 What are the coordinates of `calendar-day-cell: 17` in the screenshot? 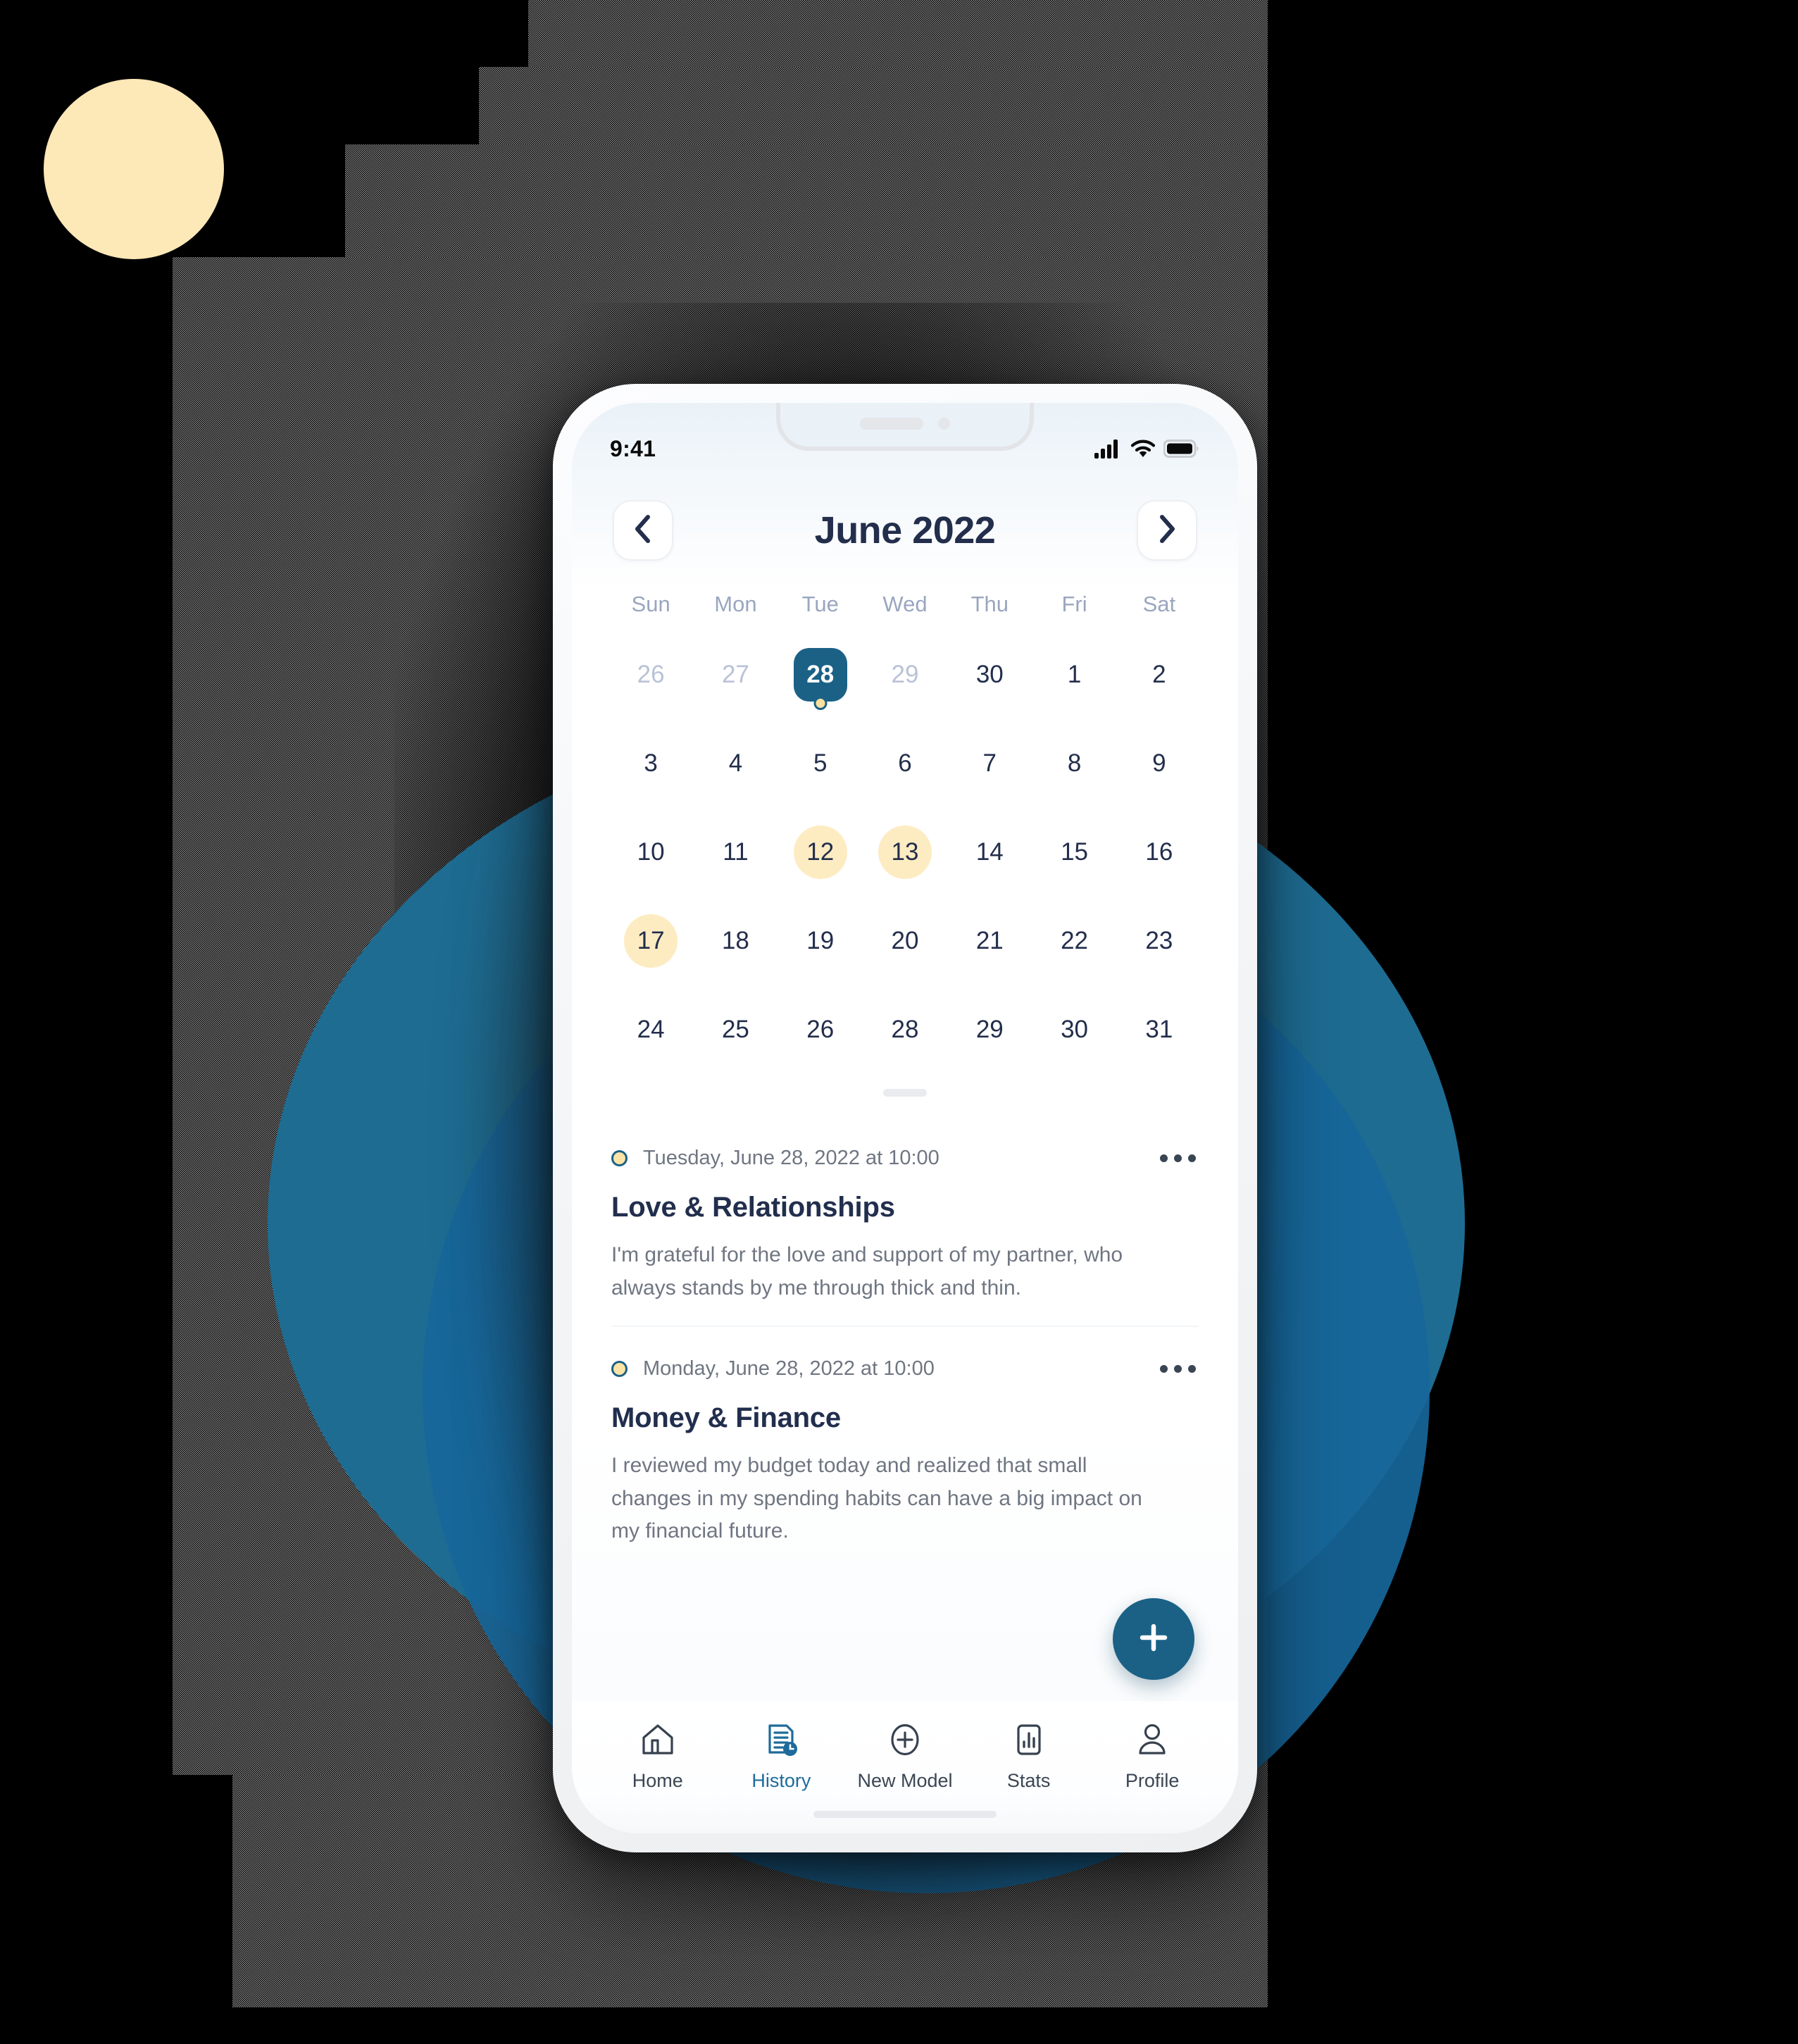 It's located at (651, 941).